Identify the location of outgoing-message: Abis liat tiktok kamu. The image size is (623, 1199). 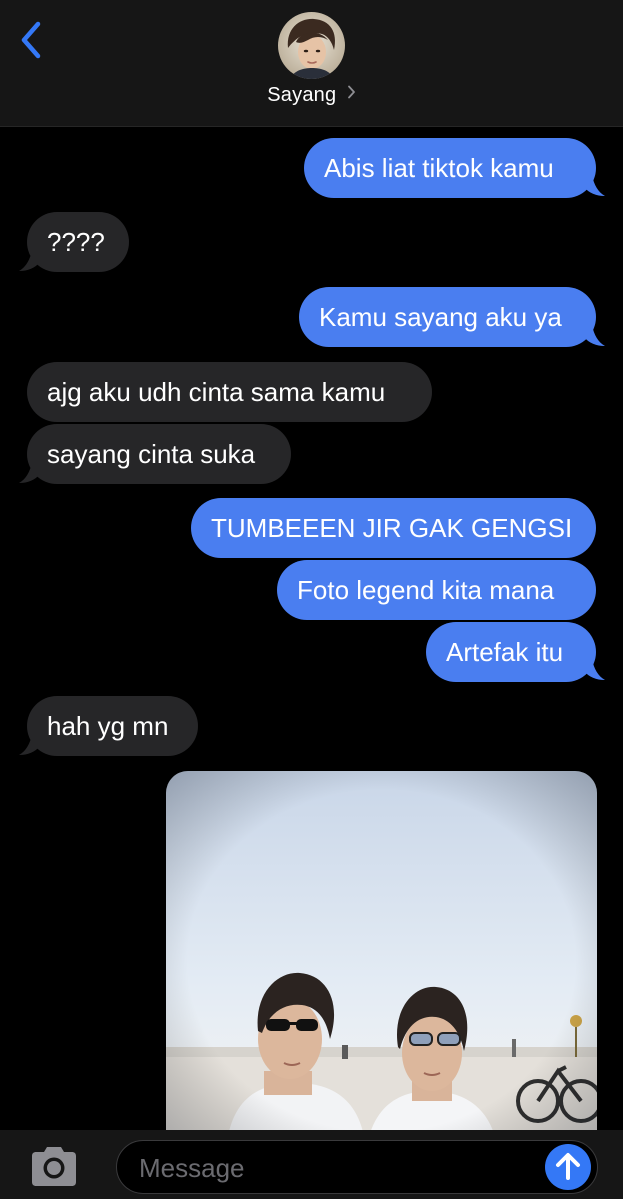
(450, 168).